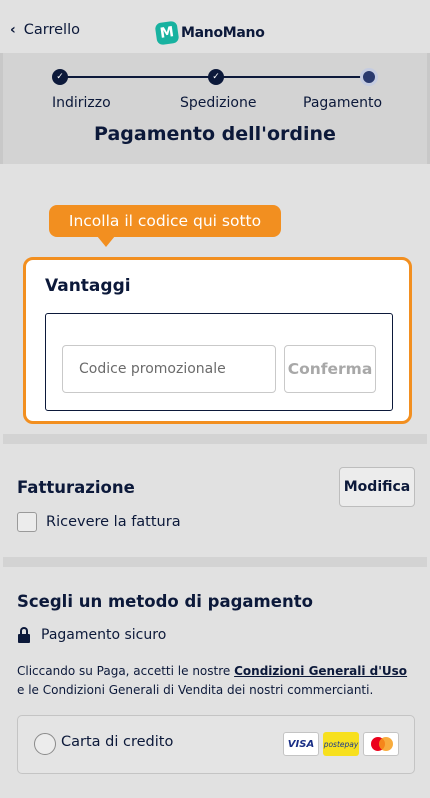 The height and width of the screenshot is (798, 430). I want to click on modify-billing-button: Modifica, so click(377, 487).